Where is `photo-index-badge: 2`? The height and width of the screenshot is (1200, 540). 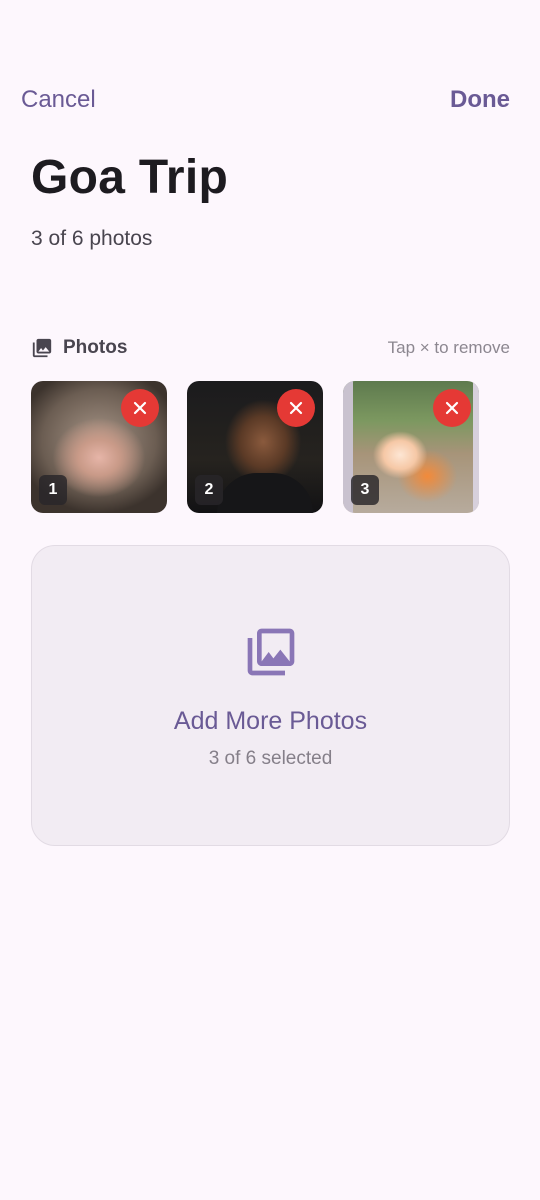
photo-index-badge: 2 is located at coordinates (209, 490).